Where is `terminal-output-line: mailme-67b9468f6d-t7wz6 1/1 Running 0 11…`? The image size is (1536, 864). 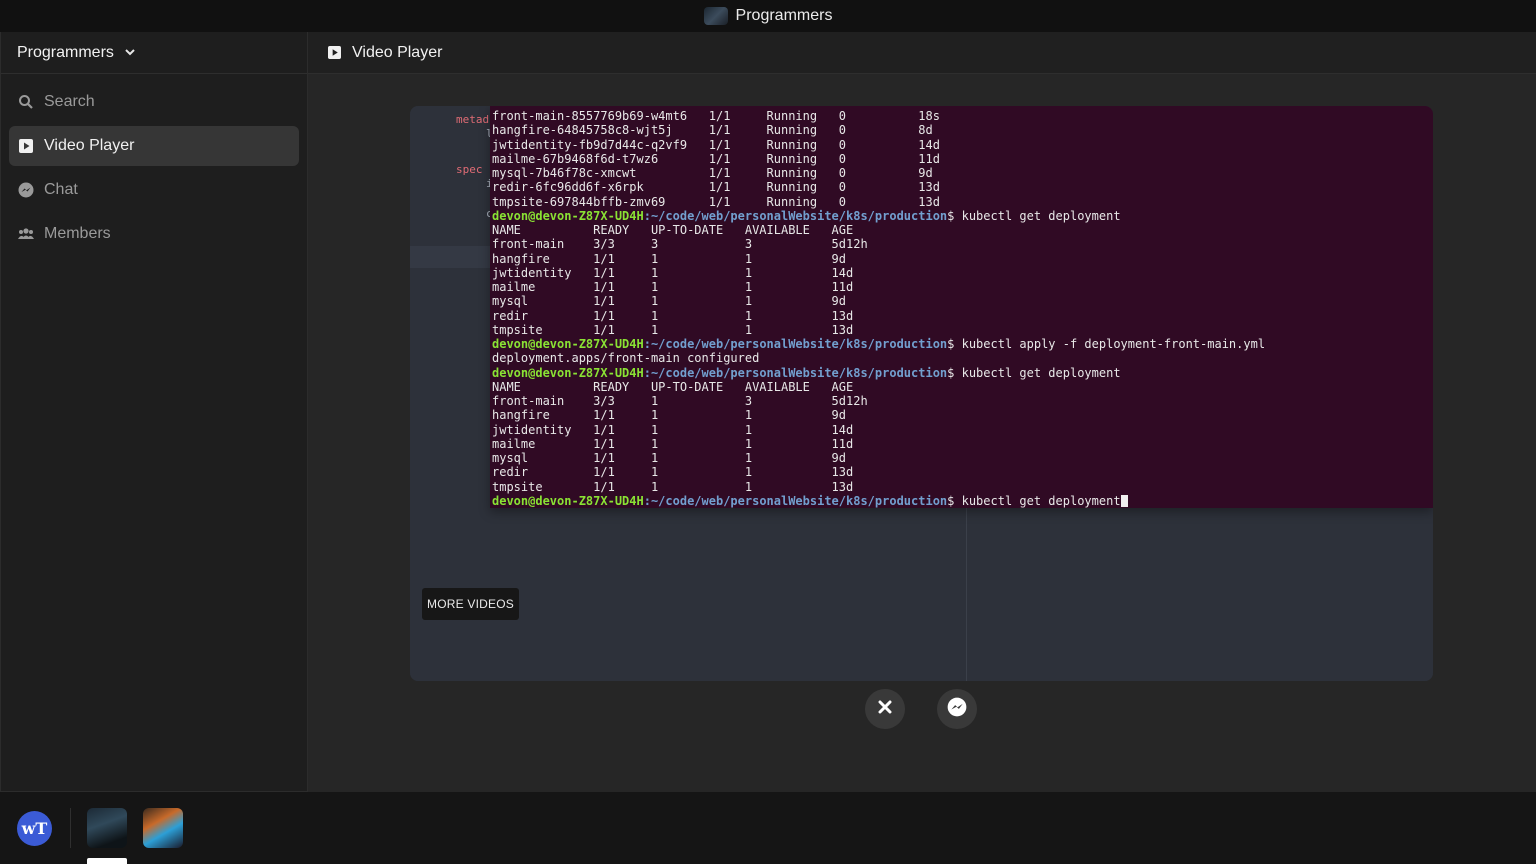 terminal-output-line: mailme-67b9468f6d-t7wz6 1/1 Running 0 11… is located at coordinates (716, 158).